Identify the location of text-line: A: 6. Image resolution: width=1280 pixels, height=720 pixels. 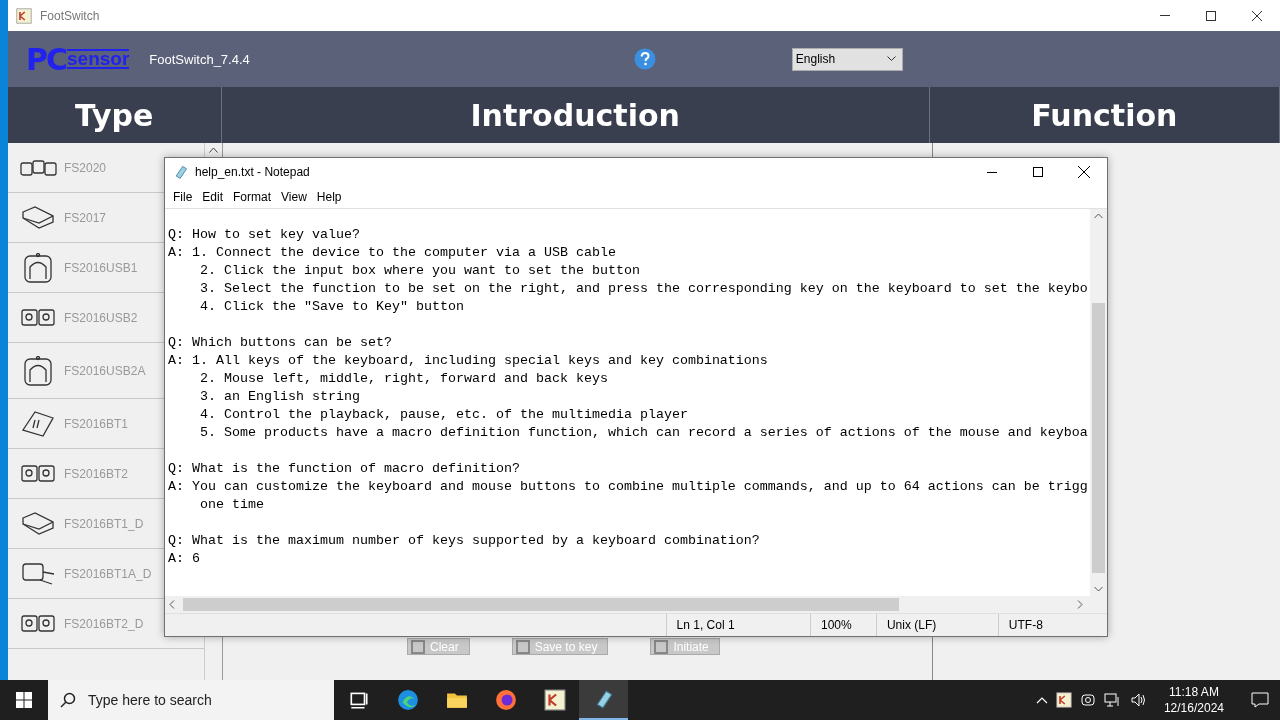
(184, 559).